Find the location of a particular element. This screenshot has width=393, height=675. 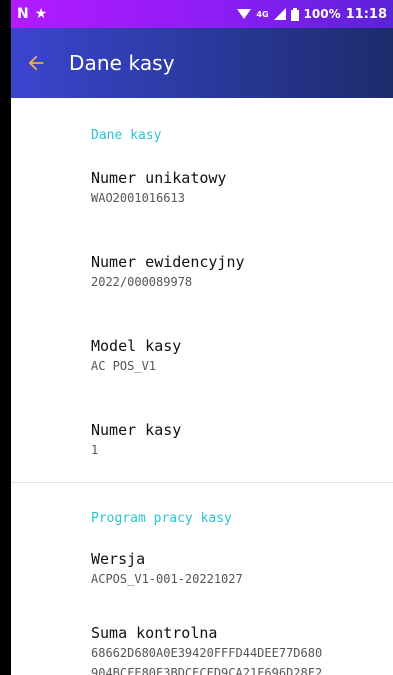

page-title: Dane kasy is located at coordinates (122, 63).